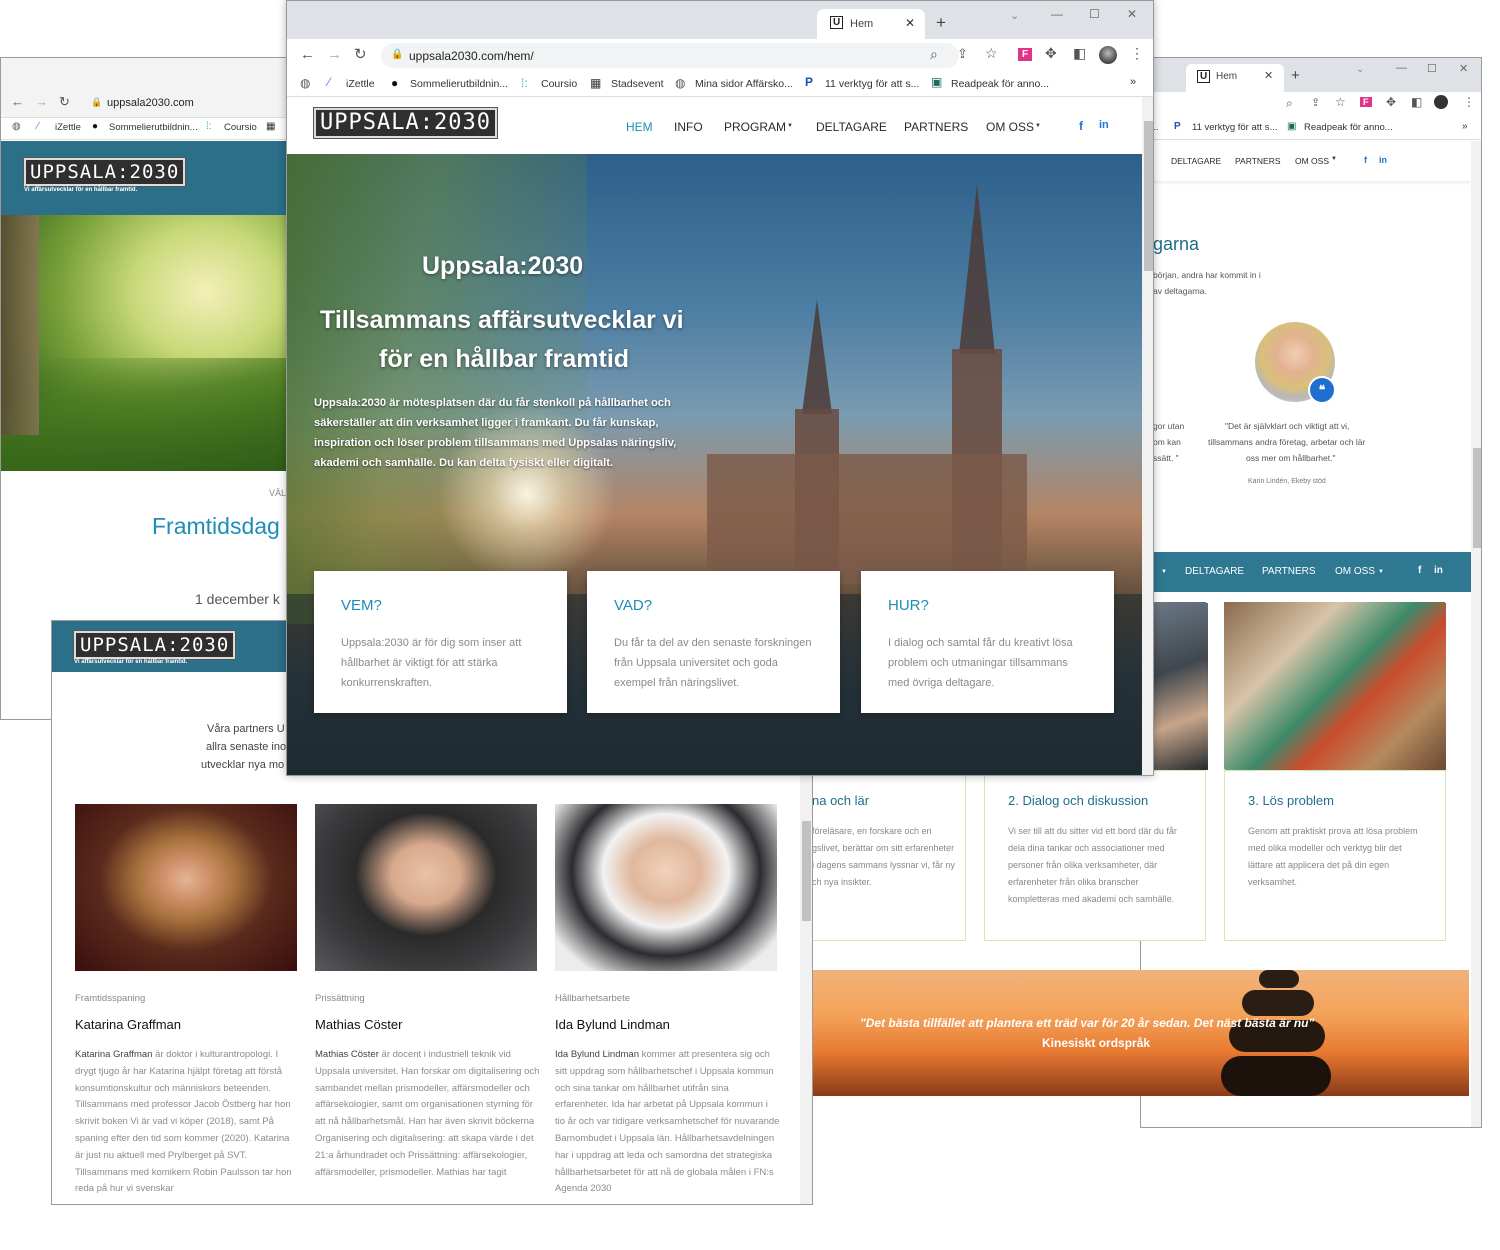 This screenshot has width=1500, height=1250. What do you see at coordinates (395, 83) in the screenshot?
I see `main-bookmark-sommelier-icon: ●` at bounding box center [395, 83].